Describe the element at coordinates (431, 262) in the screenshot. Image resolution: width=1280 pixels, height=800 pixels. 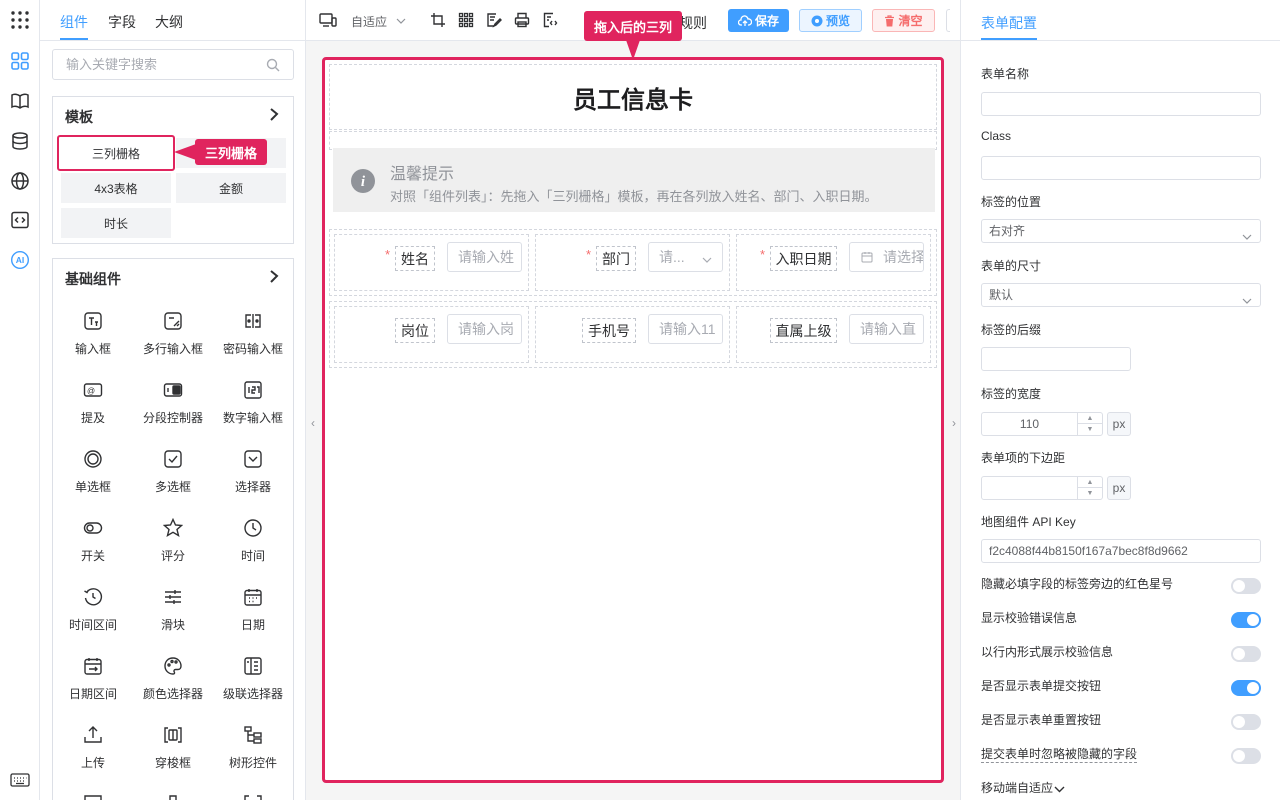
I see `grid-column: * 姓名` at that location.